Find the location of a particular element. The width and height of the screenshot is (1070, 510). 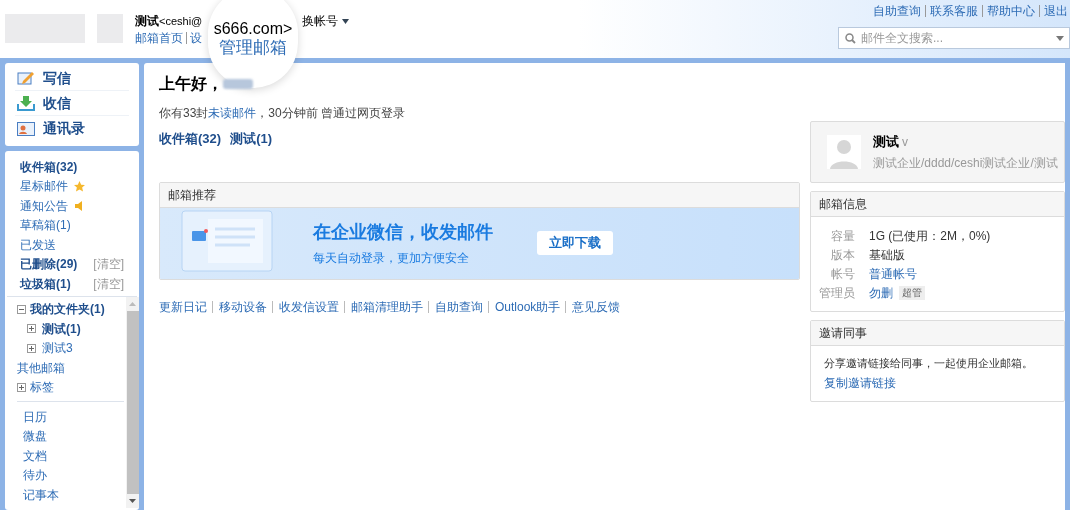

quick-action-item: 写信 is located at coordinates (72, 78).